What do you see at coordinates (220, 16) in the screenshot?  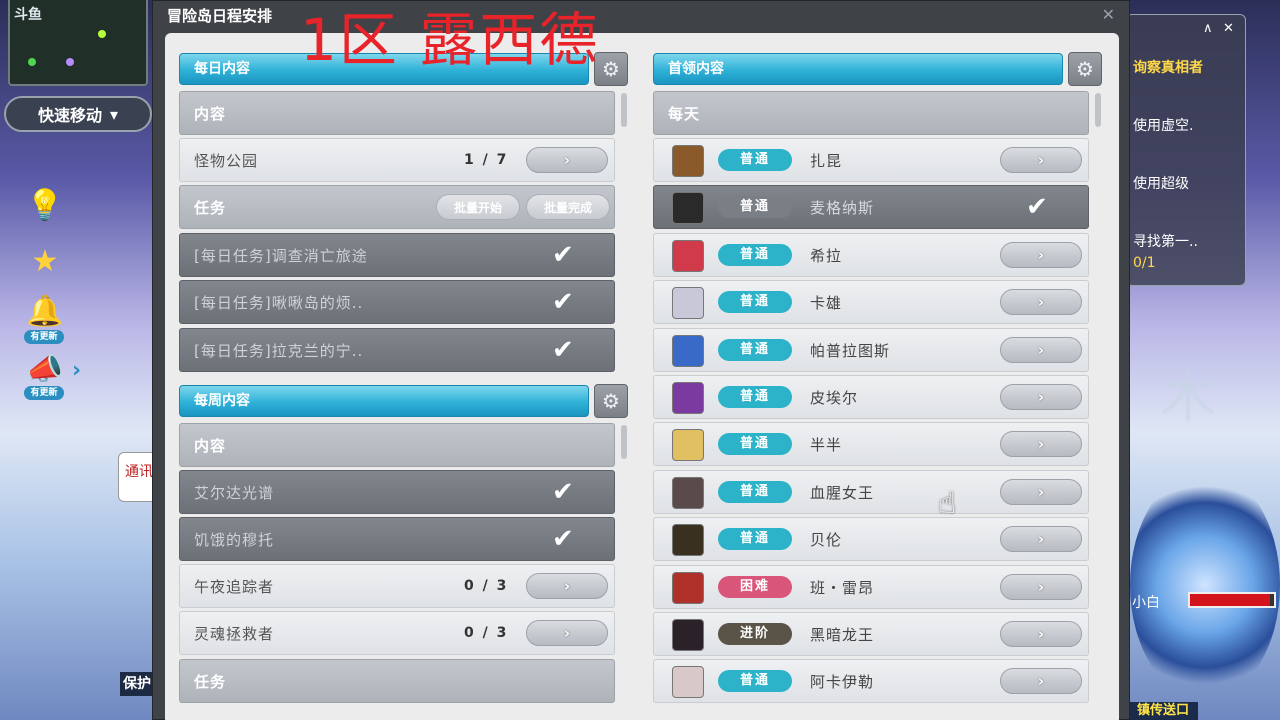 I see `window-title: 冒险岛日程安排` at bounding box center [220, 16].